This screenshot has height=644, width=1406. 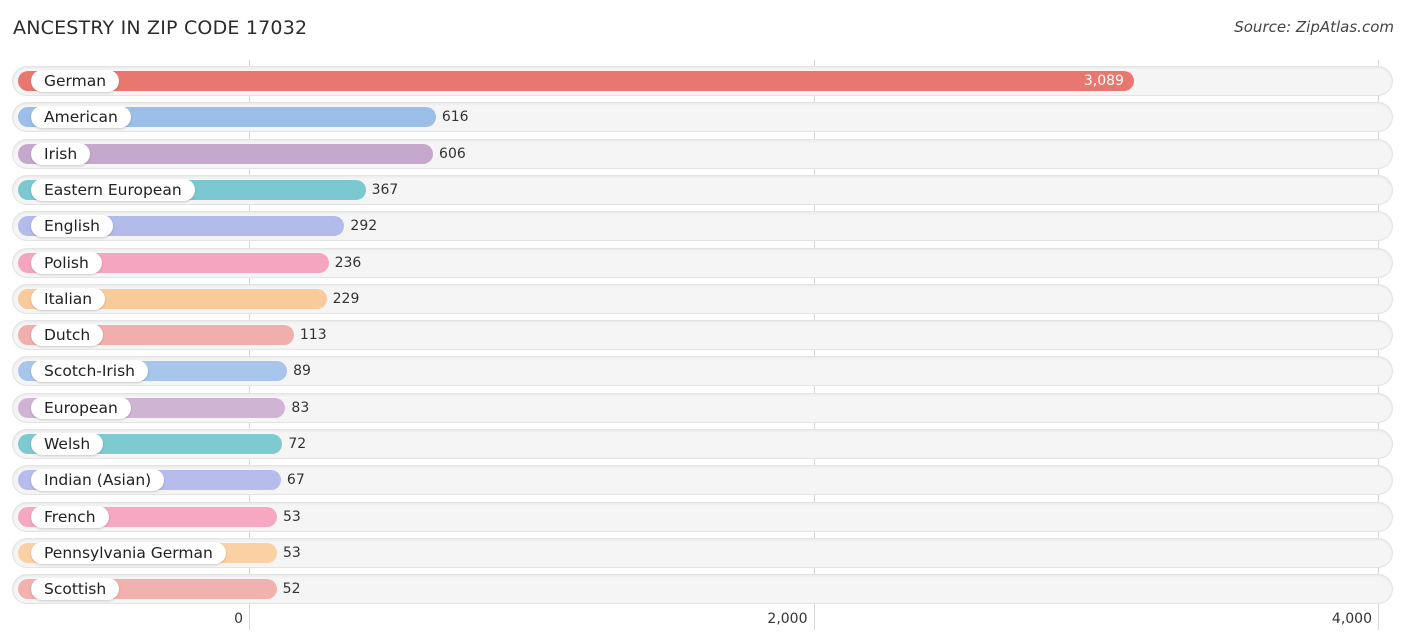 What do you see at coordinates (67, 335) in the screenshot?
I see `category-label: Dutch` at bounding box center [67, 335].